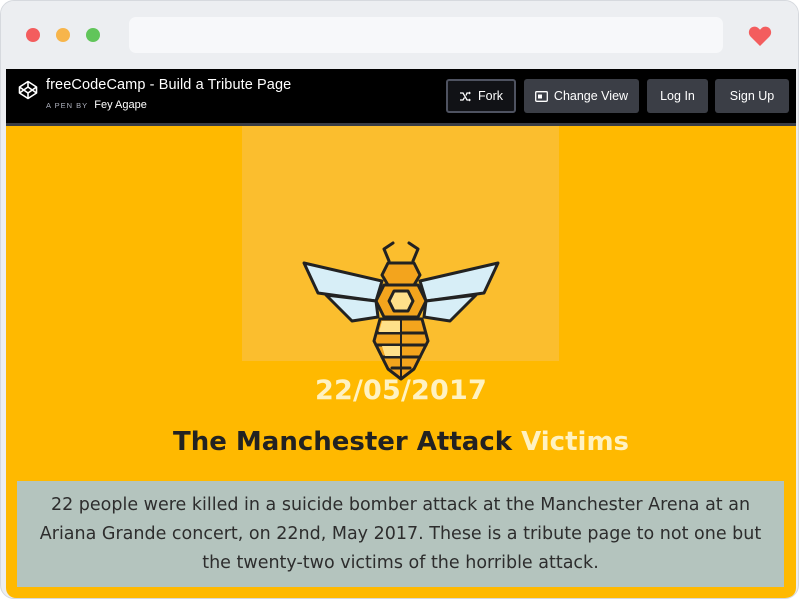  What do you see at coordinates (591, 96) in the screenshot?
I see `change-view-button-label: Change View` at bounding box center [591, 96].